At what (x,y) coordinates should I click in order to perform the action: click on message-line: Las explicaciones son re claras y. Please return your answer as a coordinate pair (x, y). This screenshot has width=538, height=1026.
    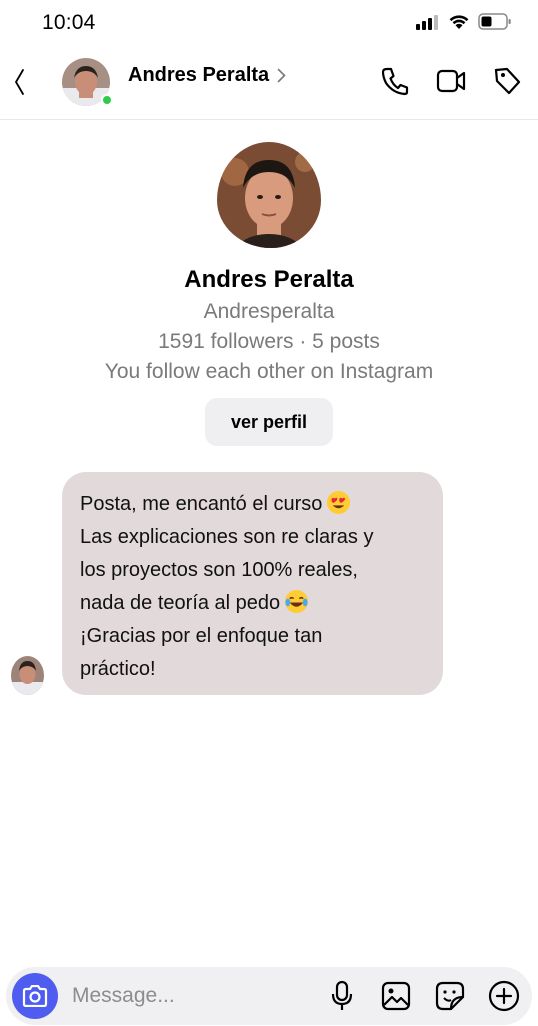
    Looking at the image, I should click on (227, 537).